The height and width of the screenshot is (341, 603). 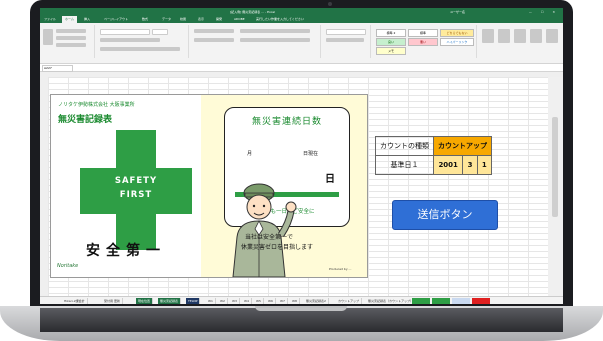 What do you see at coordinates (311, 154) in the screenshot?
I see `asof-label: 日現在` at bounding box center [311, 154].